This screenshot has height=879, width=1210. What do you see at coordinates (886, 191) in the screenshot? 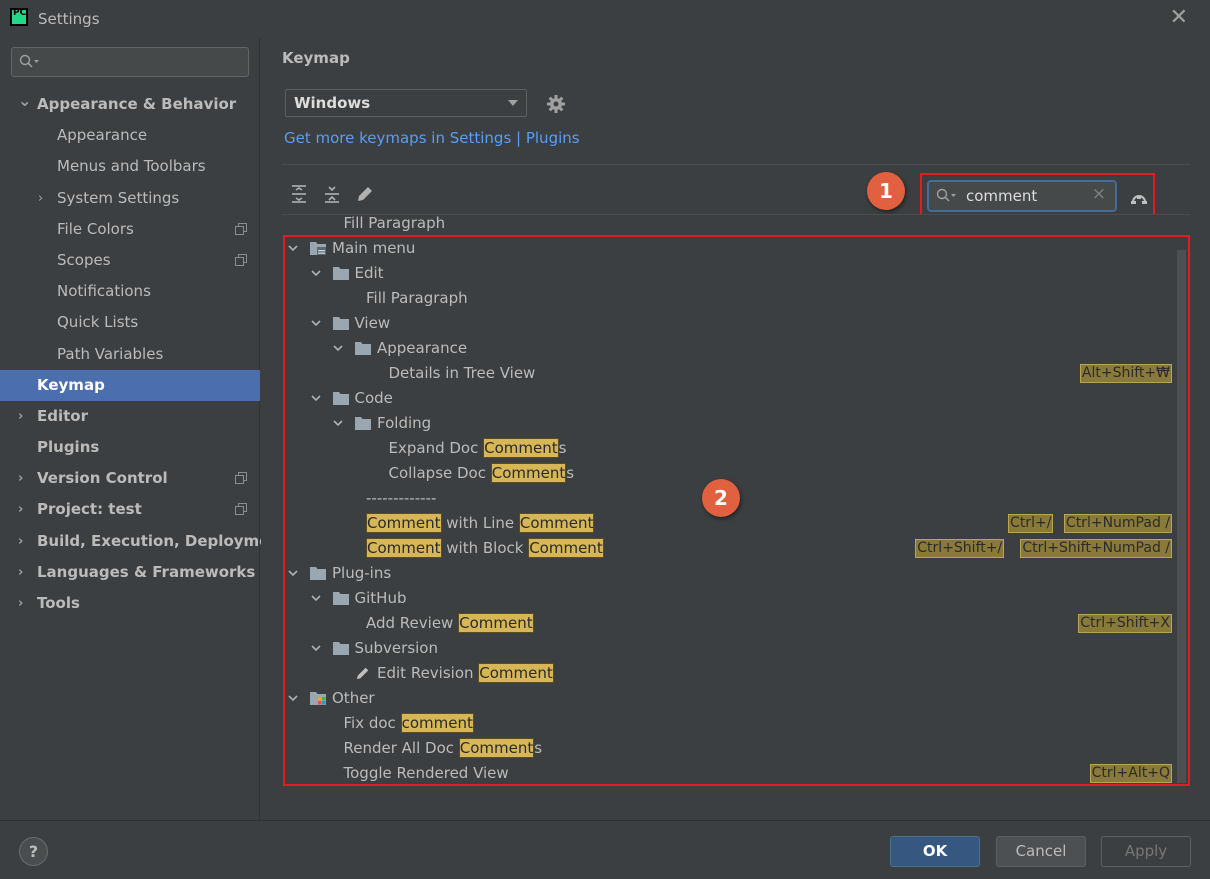
I see `callout-badge-1: 1` at bounding box center [886, 191].